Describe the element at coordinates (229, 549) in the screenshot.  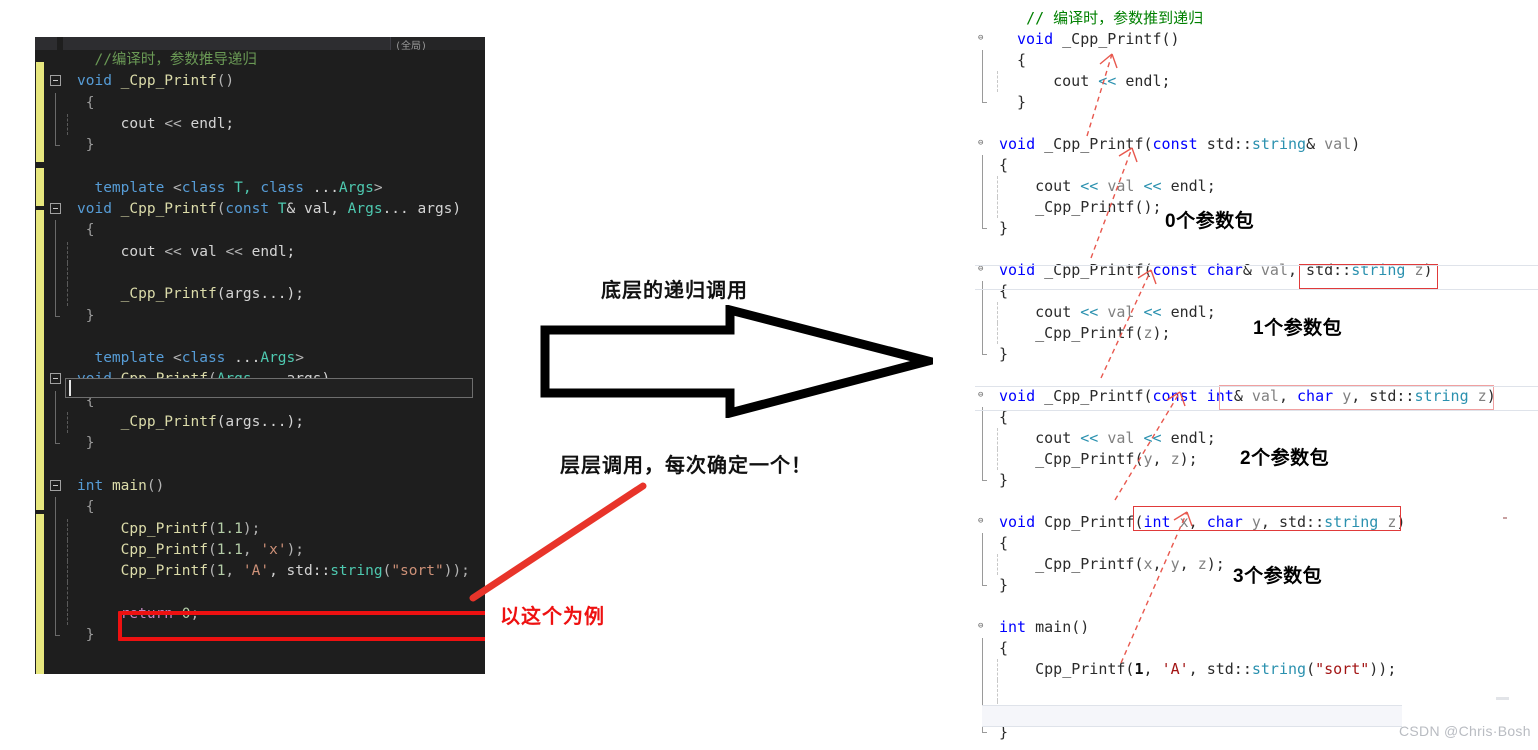
I see `code-token: 1.1` at that location.